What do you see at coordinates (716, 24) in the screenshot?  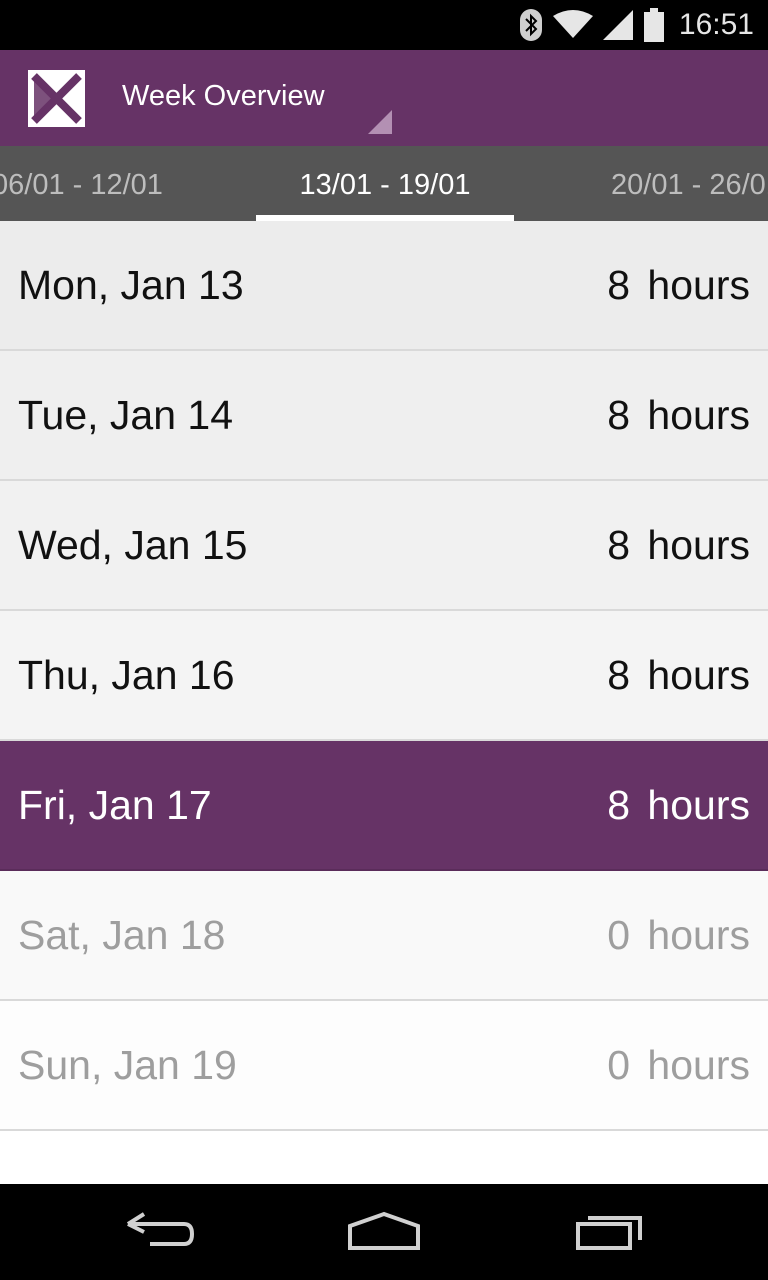 I see `status-time: 16:51` at bounding box center [716, 24].